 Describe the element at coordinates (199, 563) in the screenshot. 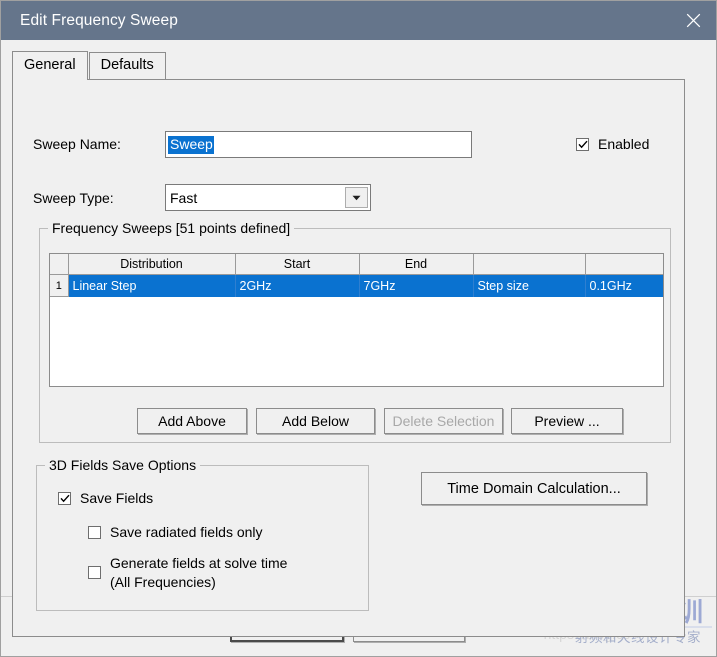

I see `generate-fields-label-line1: Generate fields at solve time` at that location.